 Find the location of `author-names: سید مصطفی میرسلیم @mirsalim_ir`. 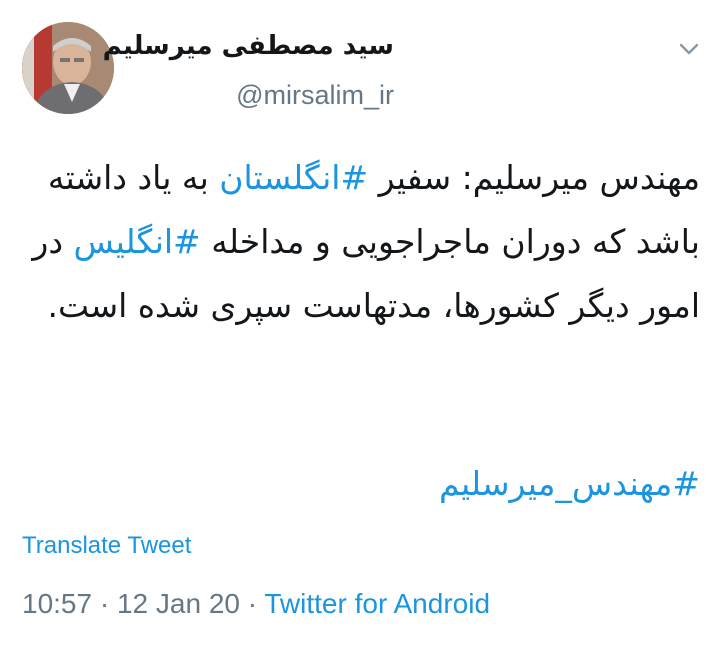

author-names: سید مصطفی میرسلیم @mirsalim_ir is located at coordinates (248, 71).